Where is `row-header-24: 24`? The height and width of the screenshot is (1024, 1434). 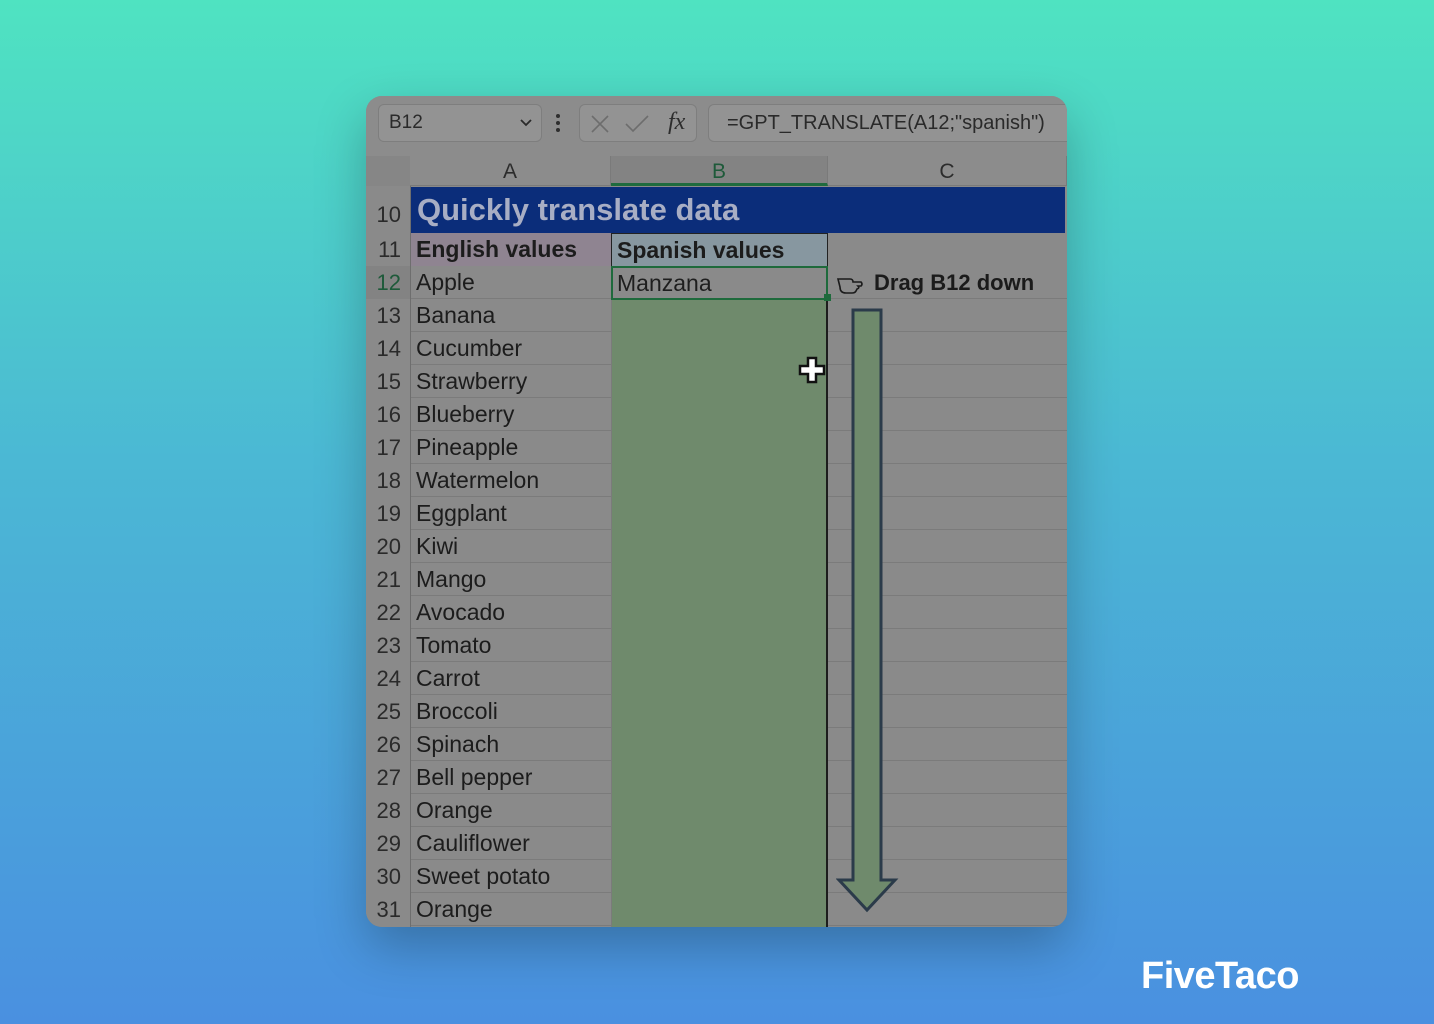
row-header-24: 24 is located at coordinates (388, 678).